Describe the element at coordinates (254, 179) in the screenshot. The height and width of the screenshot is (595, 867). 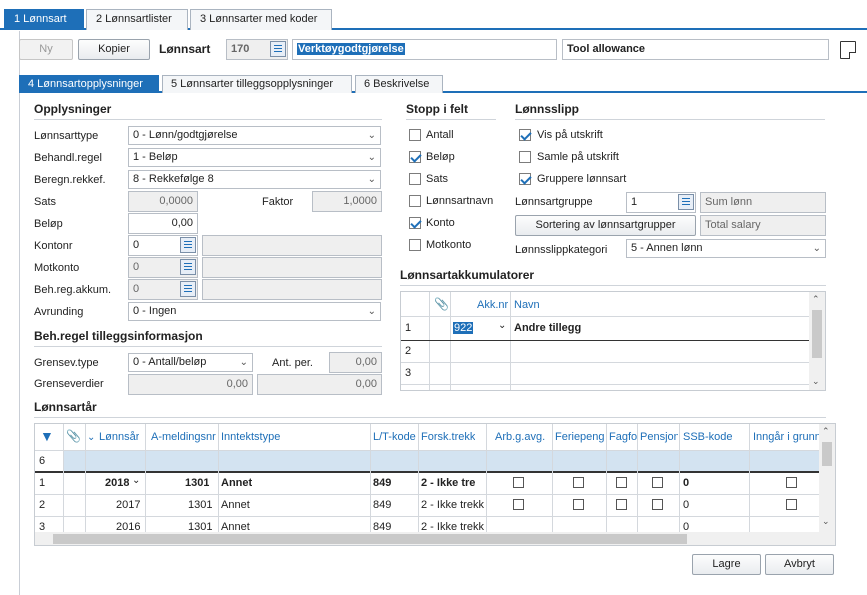
I see `beregn-dropdown: 8 - Rekkefølge 8 ⌄` at that location.